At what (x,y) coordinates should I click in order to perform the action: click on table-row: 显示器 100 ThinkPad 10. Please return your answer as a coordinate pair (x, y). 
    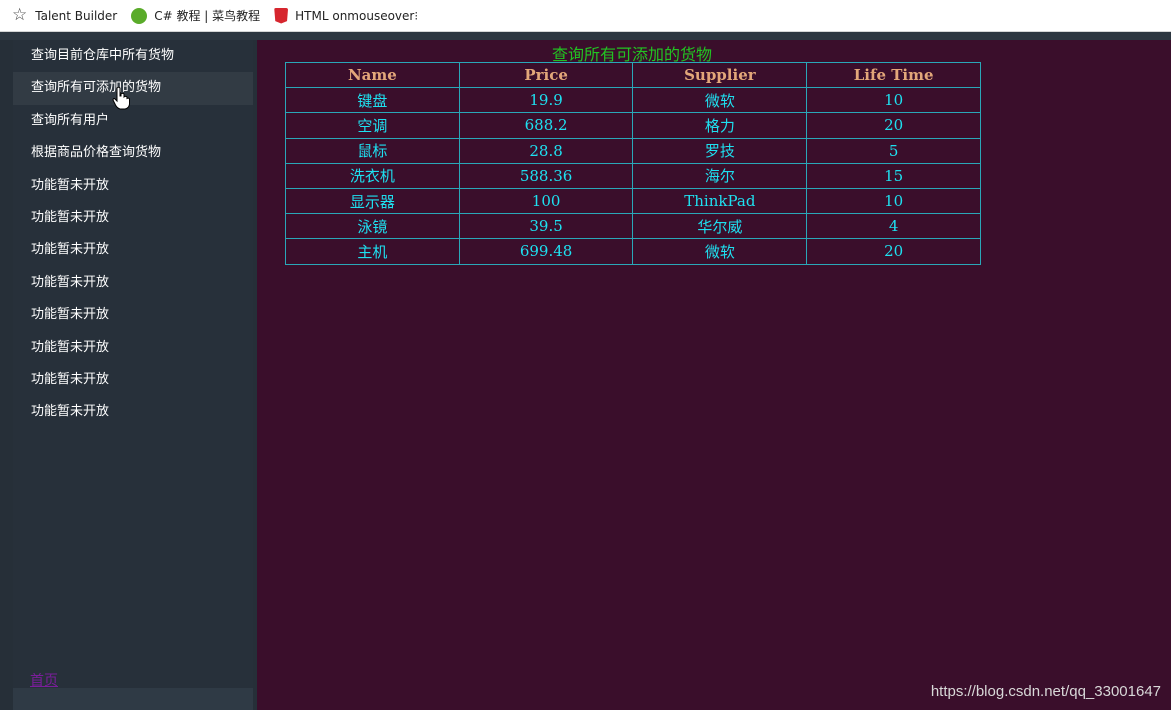
    Looking at the image, I should click on (633, 201).